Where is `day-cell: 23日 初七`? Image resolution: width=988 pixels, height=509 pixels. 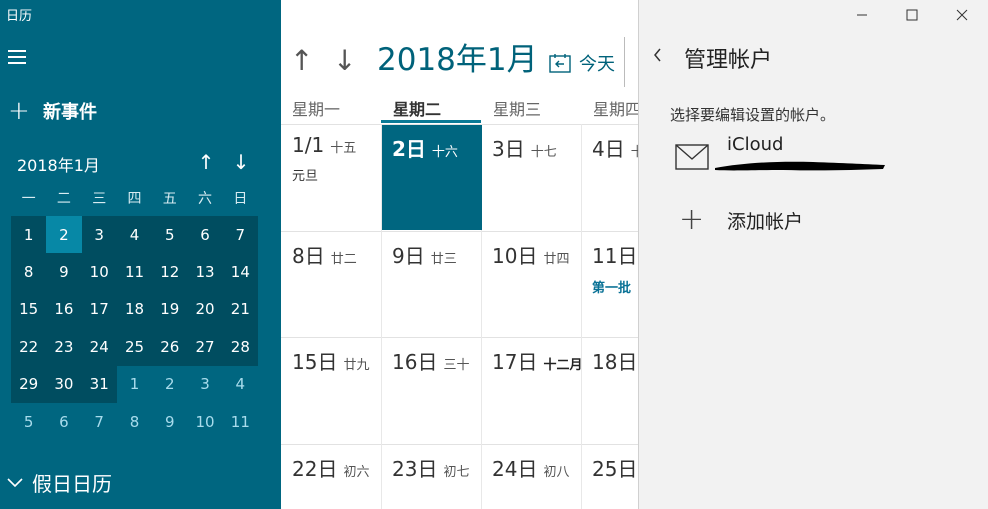
day-cell: 23日 初七 is located at coordinates (432, 477).